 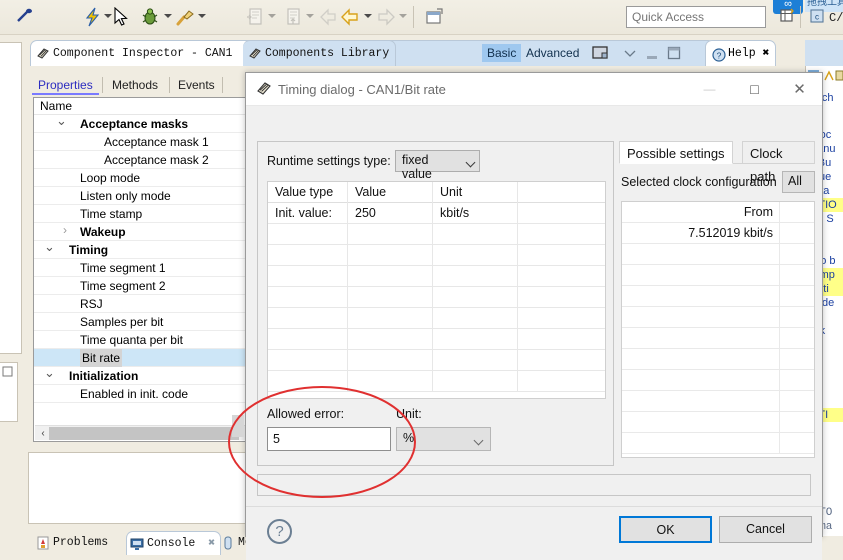 What do you see at coordinates (202, 16) in the screenshot?
I see `build-dropdown-arrow` at bounding box center [202, 16].